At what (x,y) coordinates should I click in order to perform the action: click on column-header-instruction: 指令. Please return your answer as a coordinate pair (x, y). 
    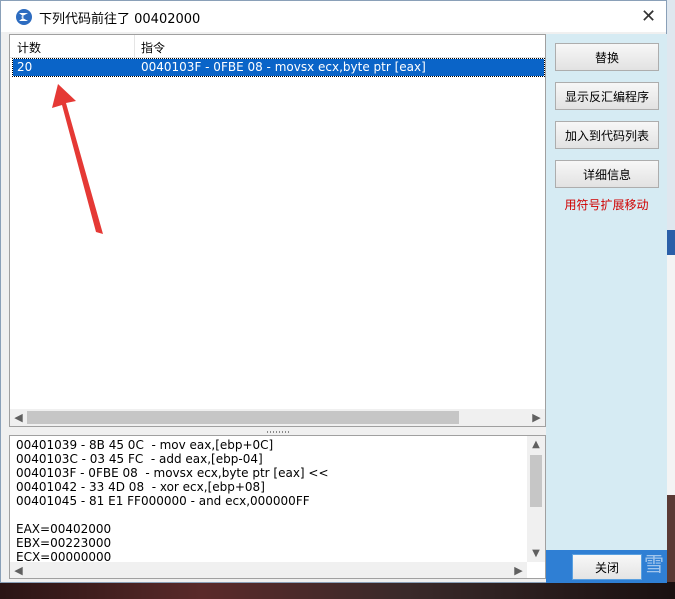
    Looking at the image, I should click on (153, 47).